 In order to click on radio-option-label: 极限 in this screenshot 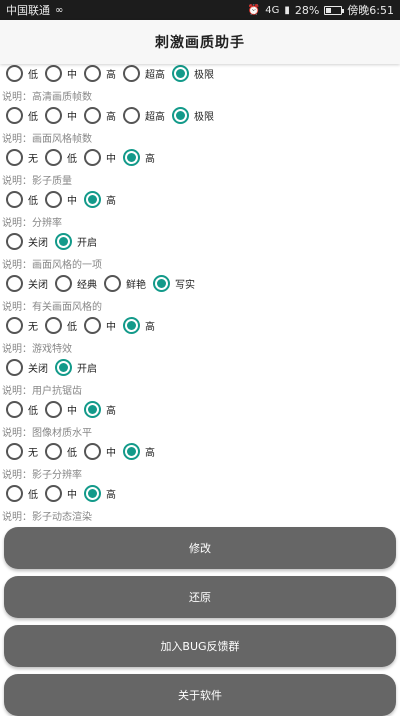, I will do `click(204, 75)`.